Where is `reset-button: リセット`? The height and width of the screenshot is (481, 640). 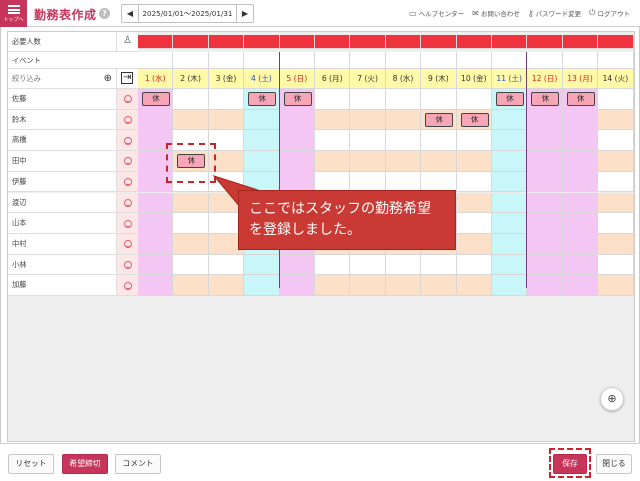 reset-button: リセット is located at coordinates (31, 464).